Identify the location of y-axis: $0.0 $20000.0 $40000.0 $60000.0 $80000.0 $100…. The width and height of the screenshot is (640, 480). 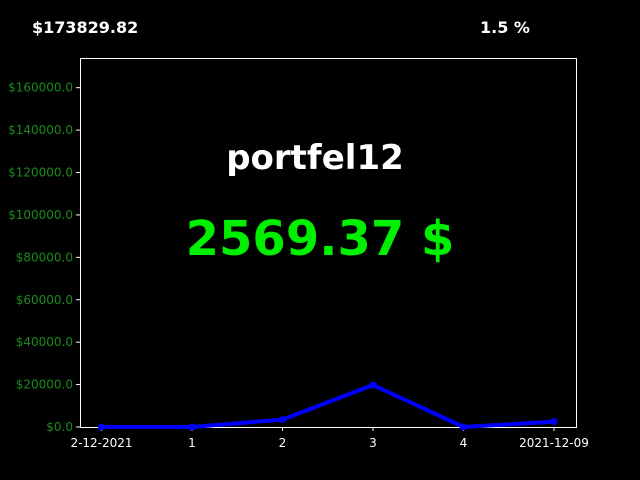
(44, 257).